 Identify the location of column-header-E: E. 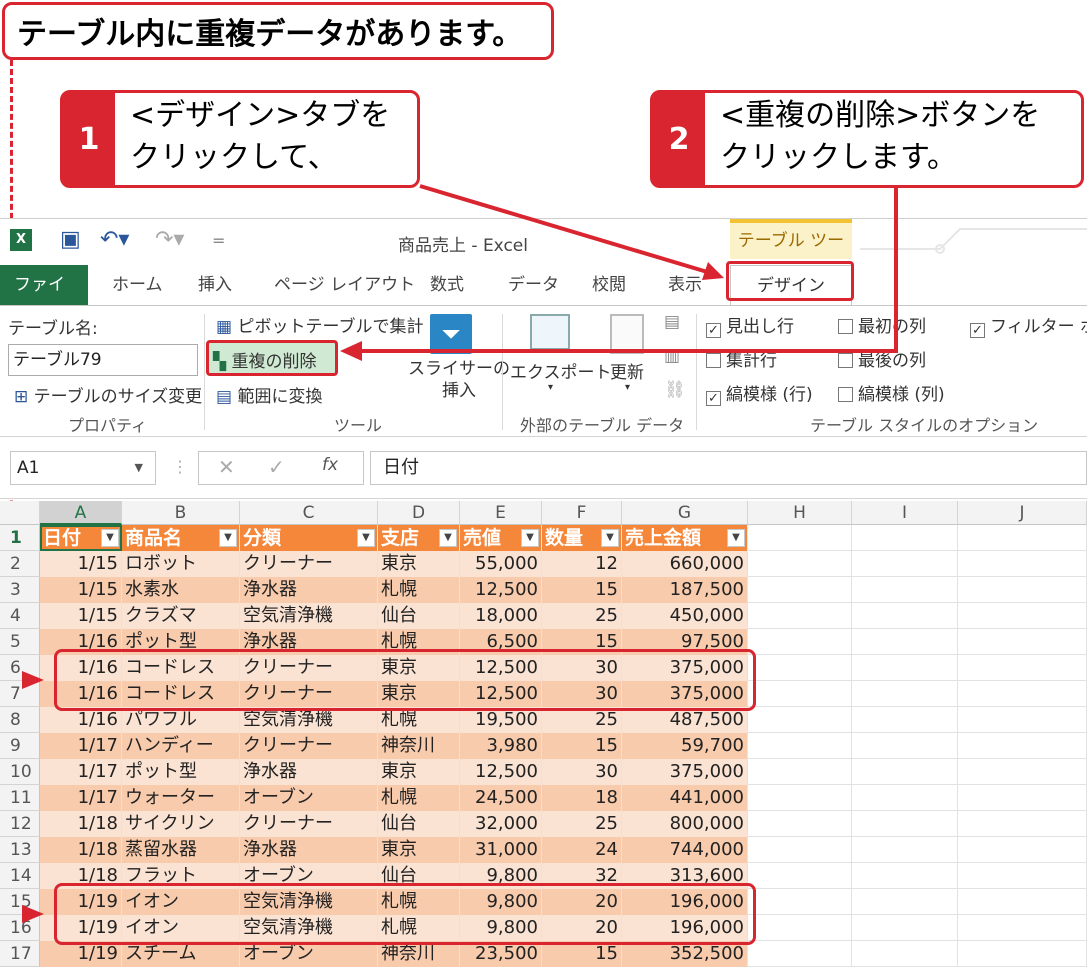
(501, 513).